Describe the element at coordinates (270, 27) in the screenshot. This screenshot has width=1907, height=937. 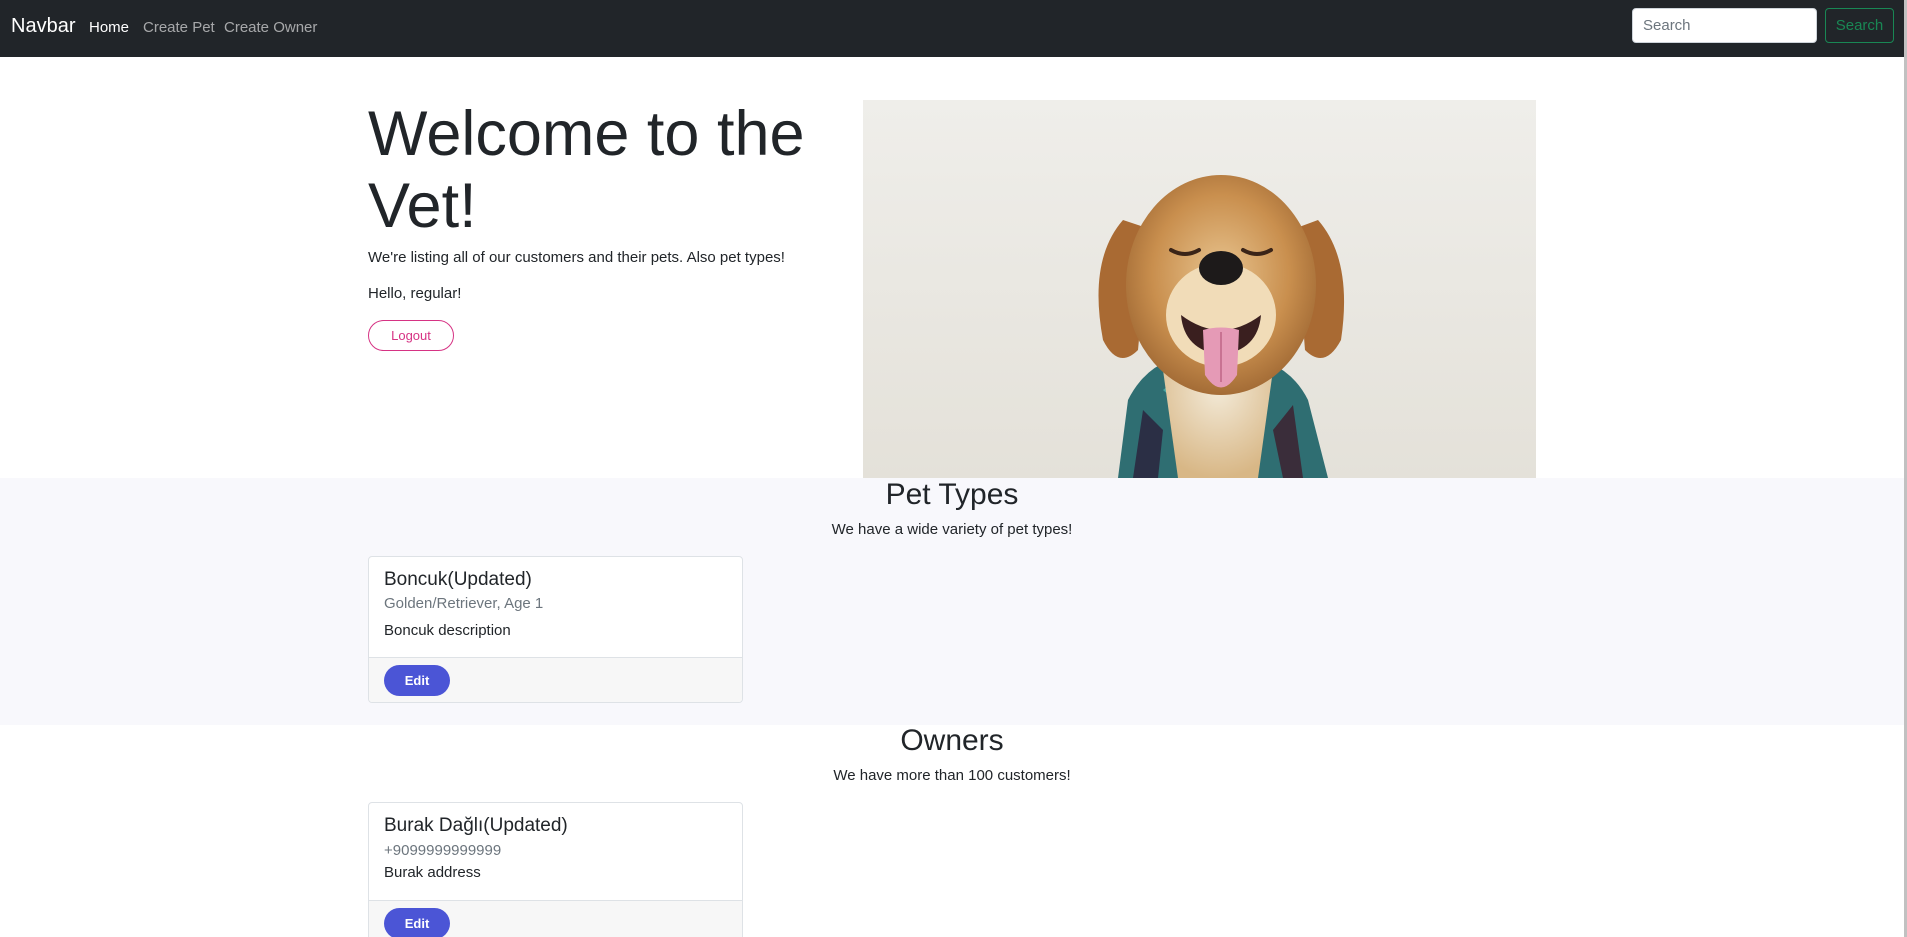
I see `nav-link-create-owner: Create Owner` at that location.